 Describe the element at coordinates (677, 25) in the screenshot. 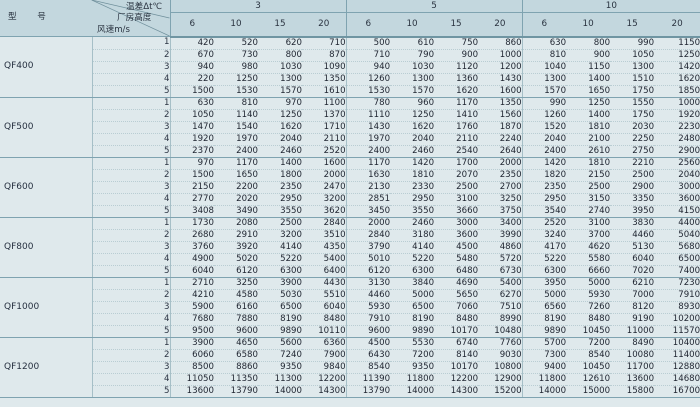

I see `height-header-cell: 20` at that location.